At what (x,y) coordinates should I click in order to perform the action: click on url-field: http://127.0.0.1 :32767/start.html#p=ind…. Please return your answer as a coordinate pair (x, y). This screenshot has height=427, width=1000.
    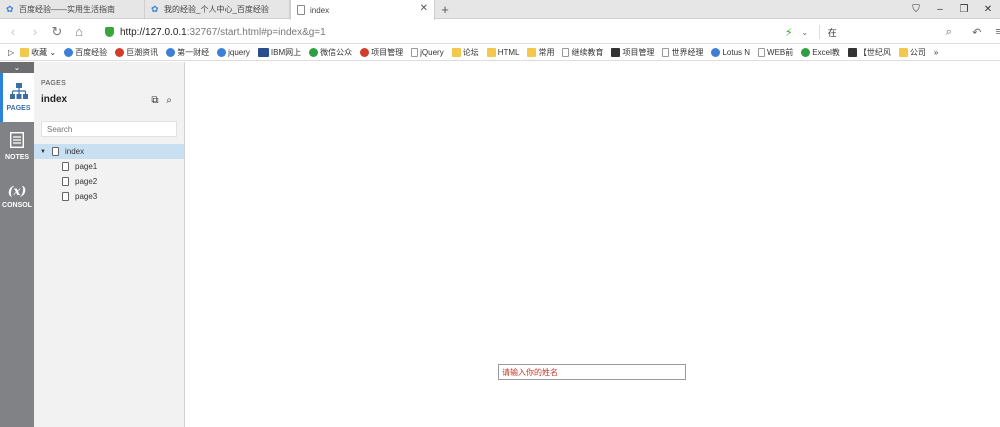
    Looking at the image, I should click on (460, 32).